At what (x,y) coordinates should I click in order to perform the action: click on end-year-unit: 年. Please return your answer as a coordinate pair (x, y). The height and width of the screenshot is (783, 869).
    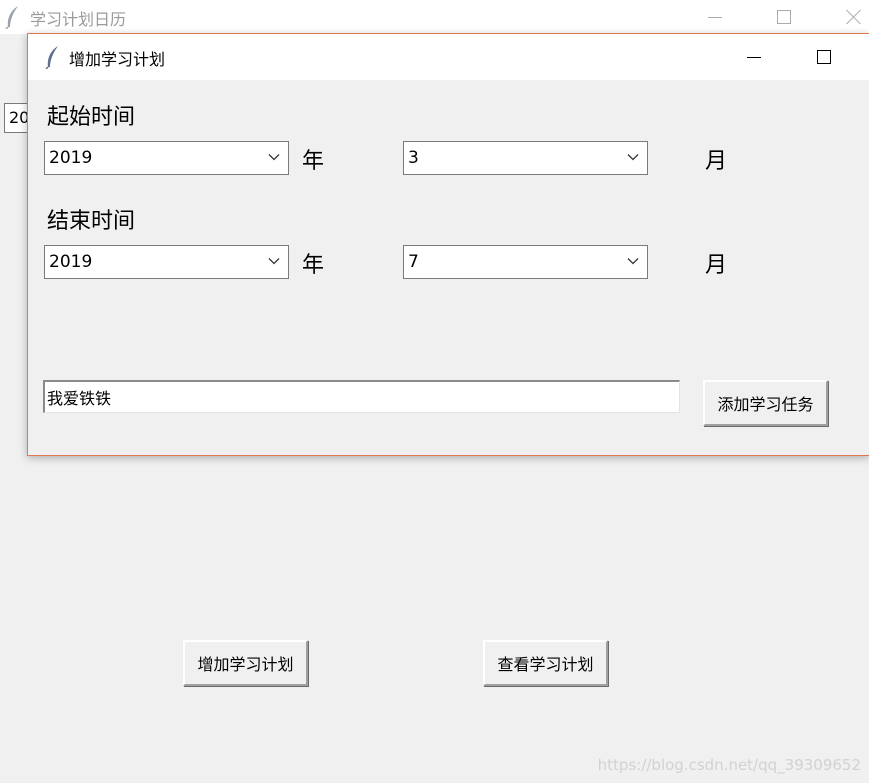
    Looking at the image, I should click on (313, 265).